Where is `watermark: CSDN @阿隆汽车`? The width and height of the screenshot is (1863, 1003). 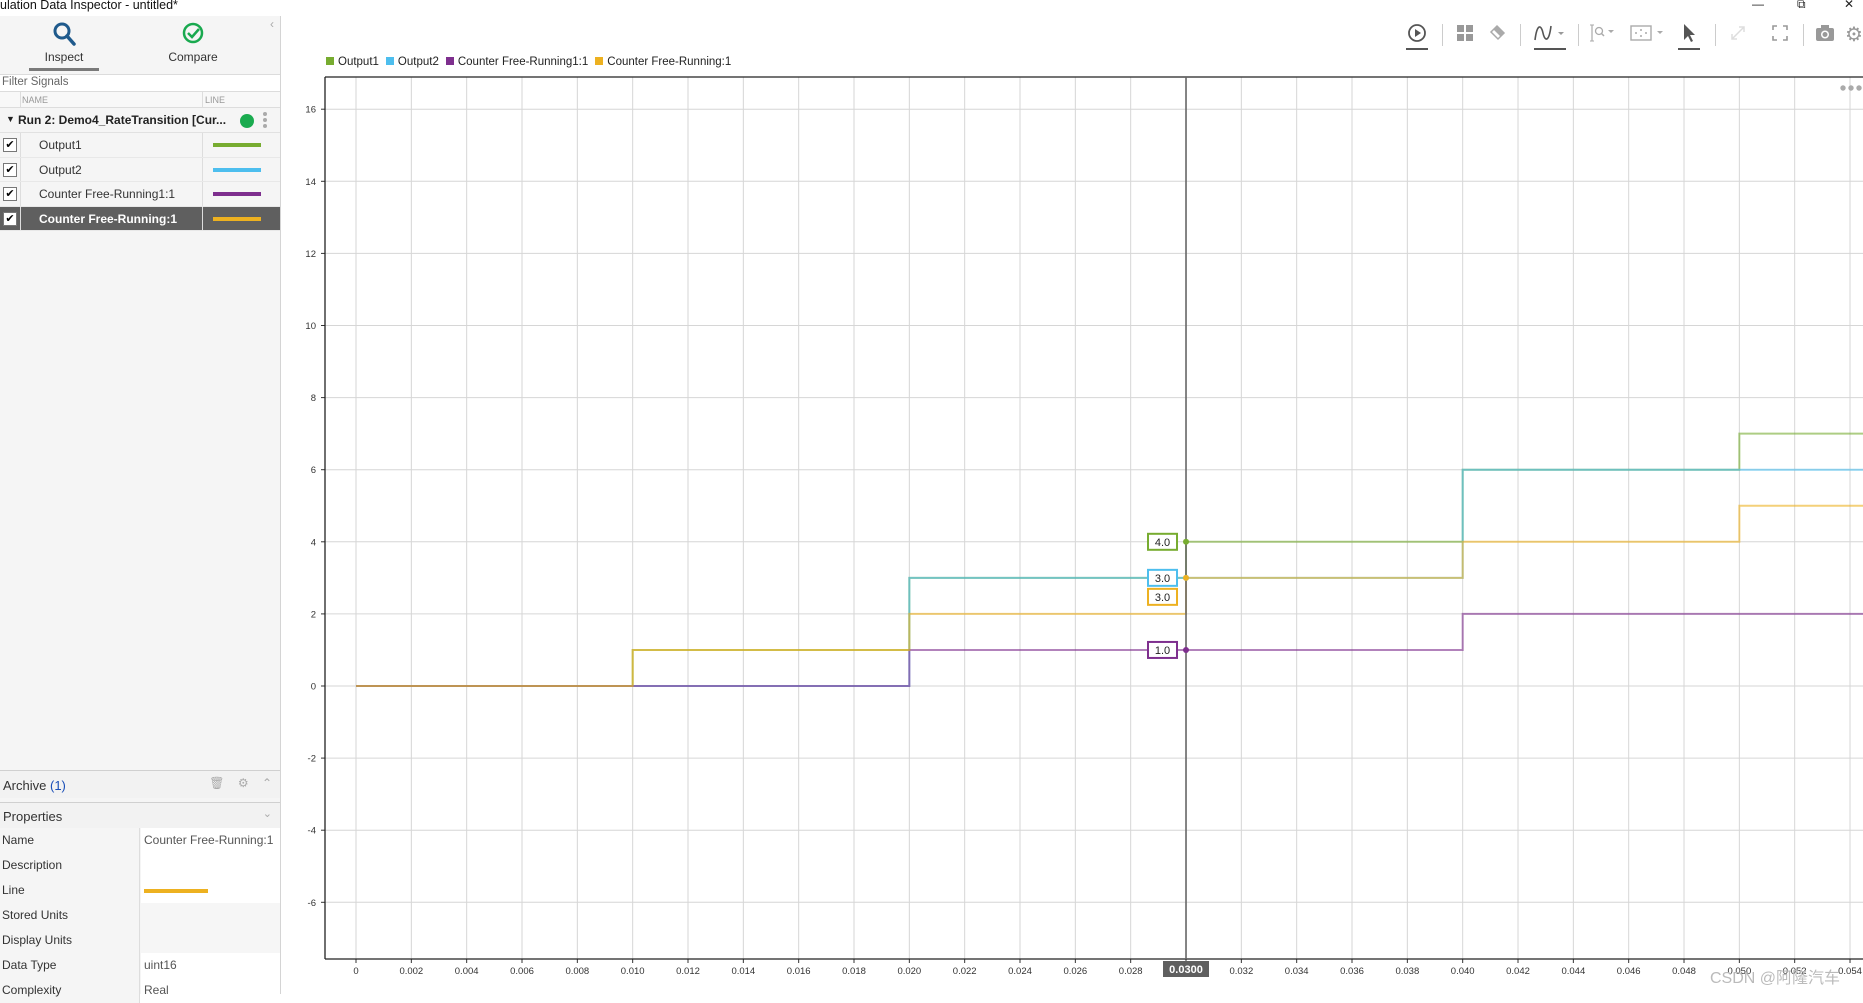
watermark: CSDN @阿隆汽车 is located at coordinates (1775, 978).